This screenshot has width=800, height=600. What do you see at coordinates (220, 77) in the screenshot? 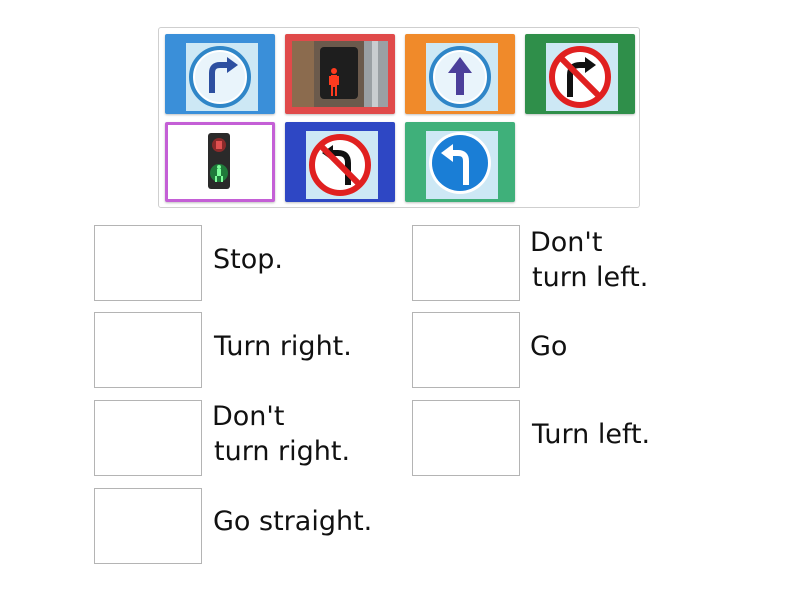
I see `turn-right-sign-icon` at bounding box center [220, 77].